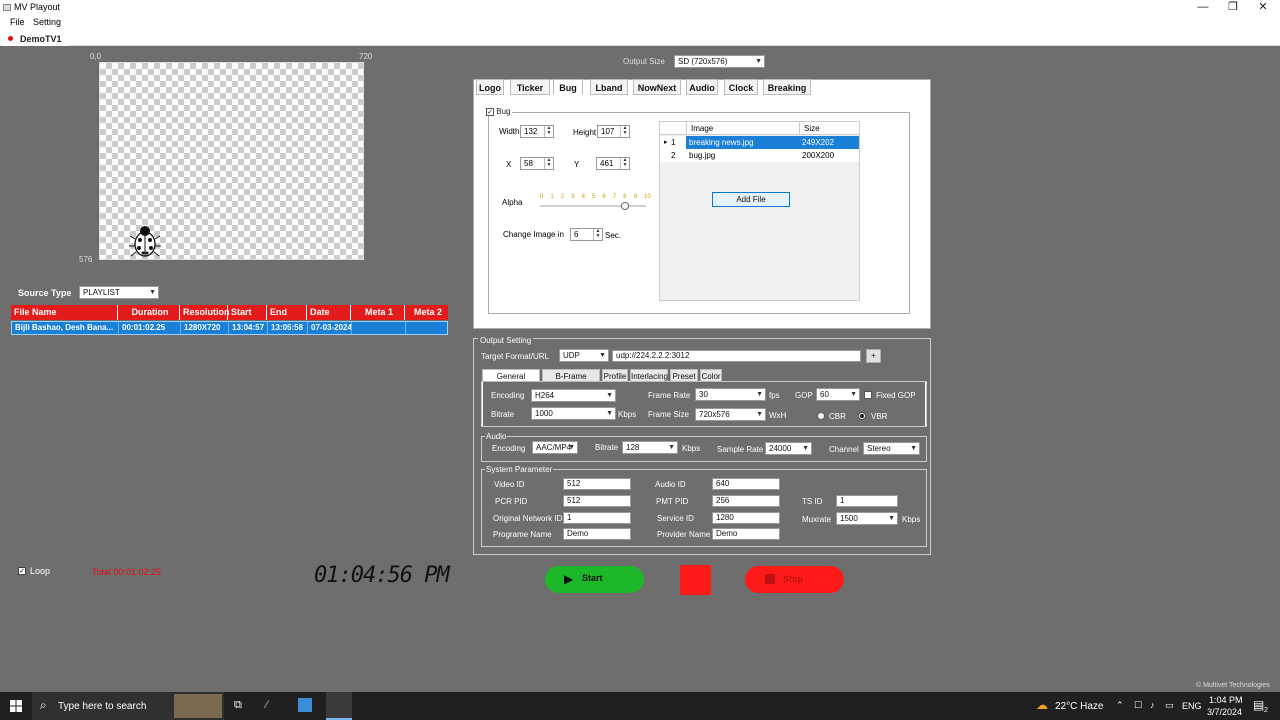 The height and width of the screenshot is (720, 1280). I want to click on change-image-stepper: 6 ▲ ▼, so click(586, 234).